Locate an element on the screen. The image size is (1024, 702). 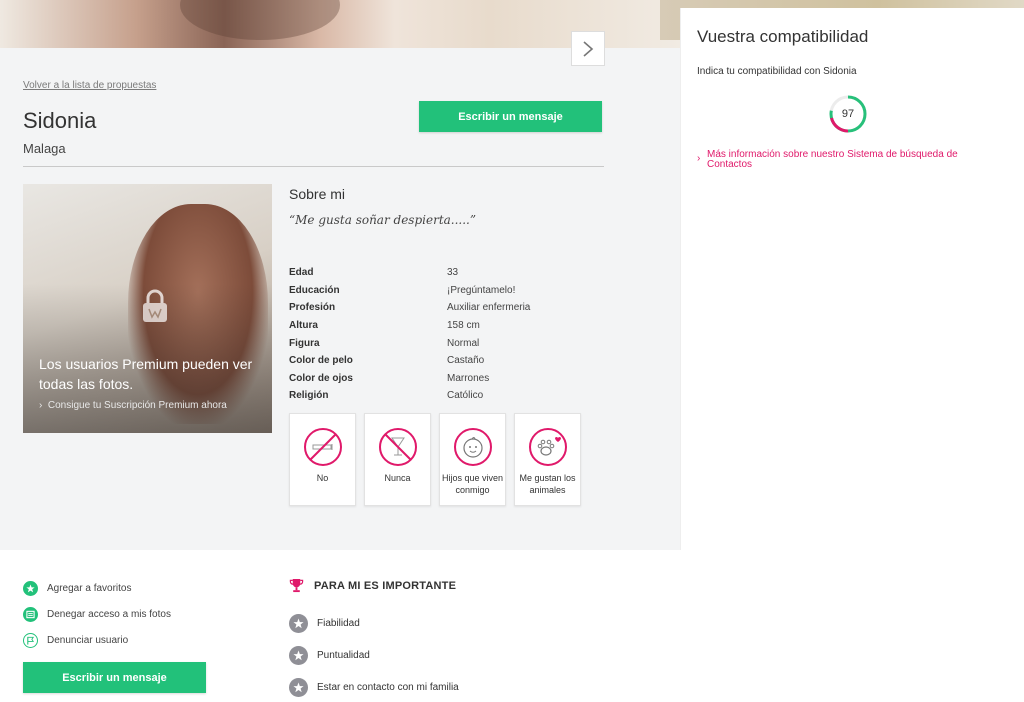
about-quote: “Me gusta soñar despierta.....” is located at coordinates (382, 220).